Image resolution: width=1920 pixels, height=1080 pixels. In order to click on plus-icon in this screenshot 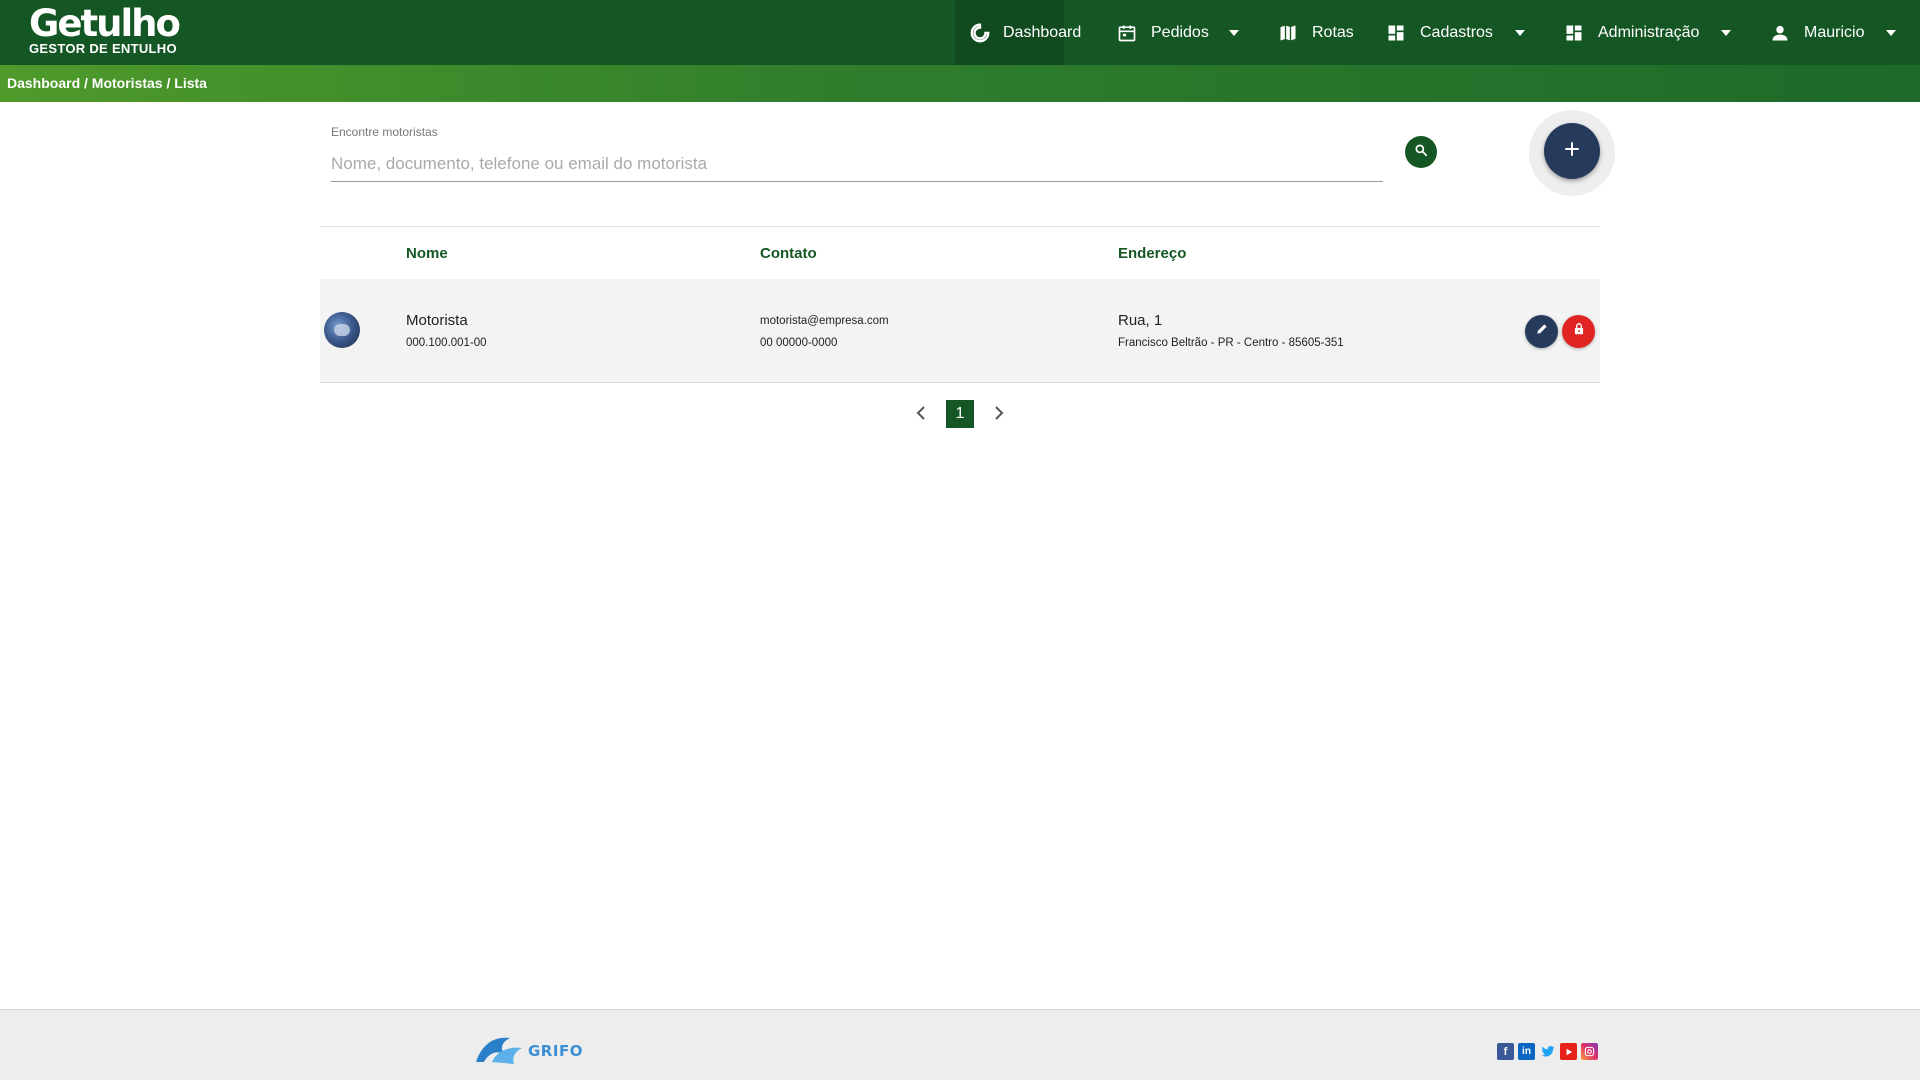, I will do `click(1572, 151)`.